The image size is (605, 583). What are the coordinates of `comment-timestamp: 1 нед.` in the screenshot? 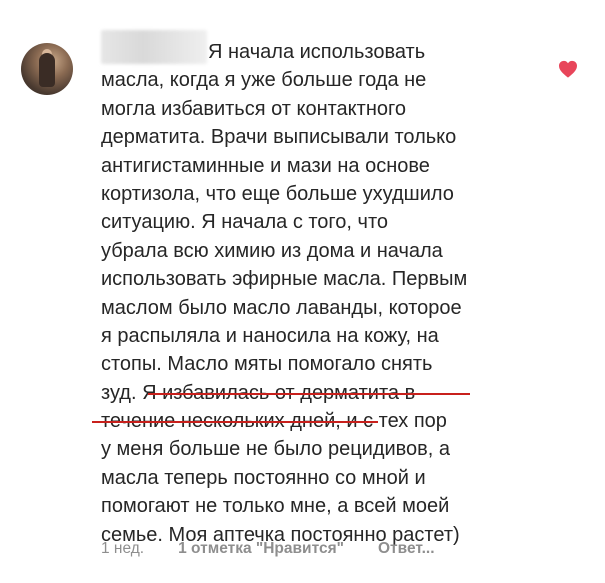 It's located at (123, 548).